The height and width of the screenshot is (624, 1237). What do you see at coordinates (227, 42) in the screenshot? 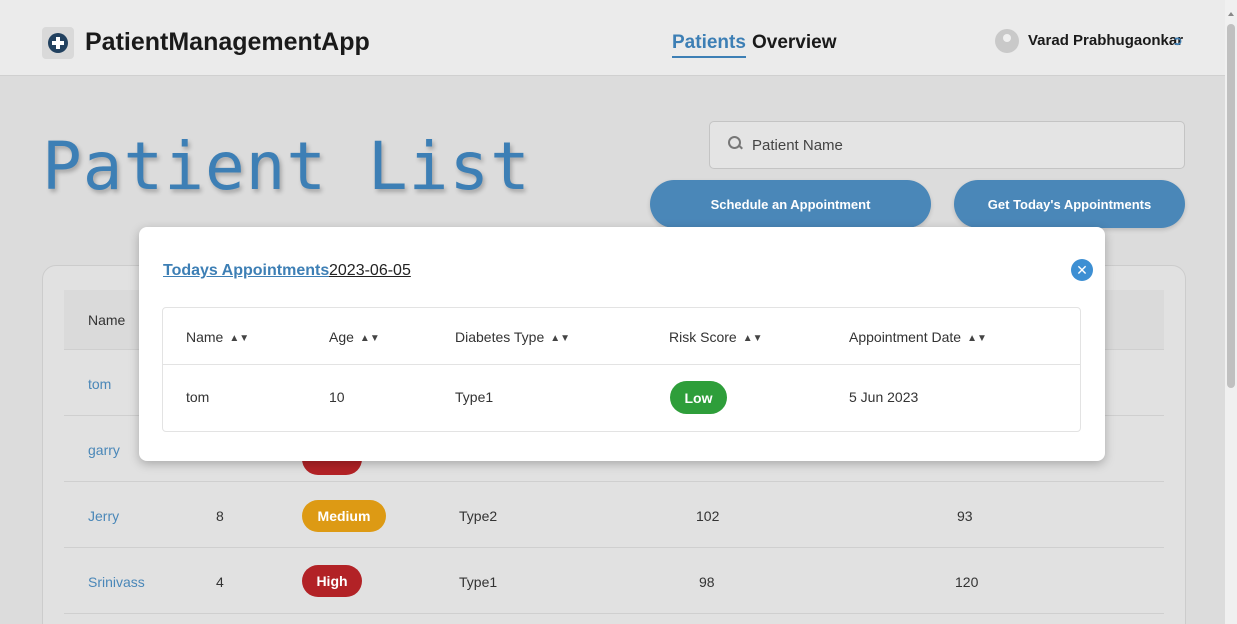
I see `app-name: PatientManagementApp` at bounding box center [227, 42].